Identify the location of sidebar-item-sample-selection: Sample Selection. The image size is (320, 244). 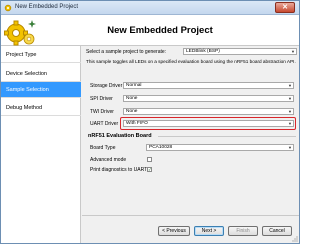
(41, 90).